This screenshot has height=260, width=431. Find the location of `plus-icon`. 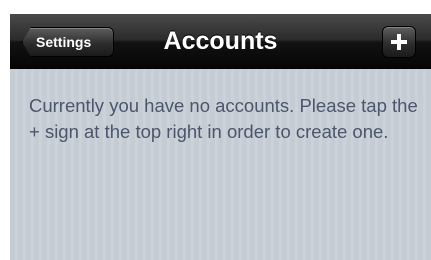

plus-icon is located at coordinates (399, 42).